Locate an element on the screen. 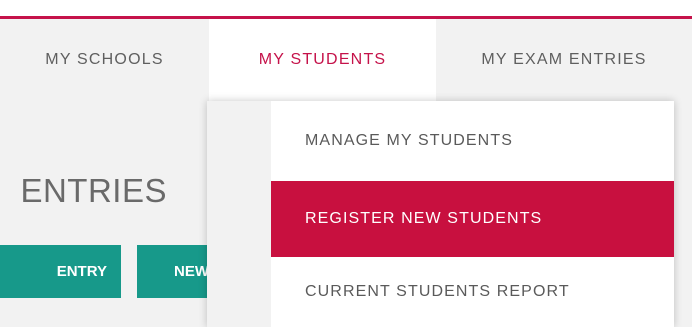 The image size is (692, 327). nav-item-my-exam-entries: MY EXAM ENTRIES is located at coordinates (564, 60).